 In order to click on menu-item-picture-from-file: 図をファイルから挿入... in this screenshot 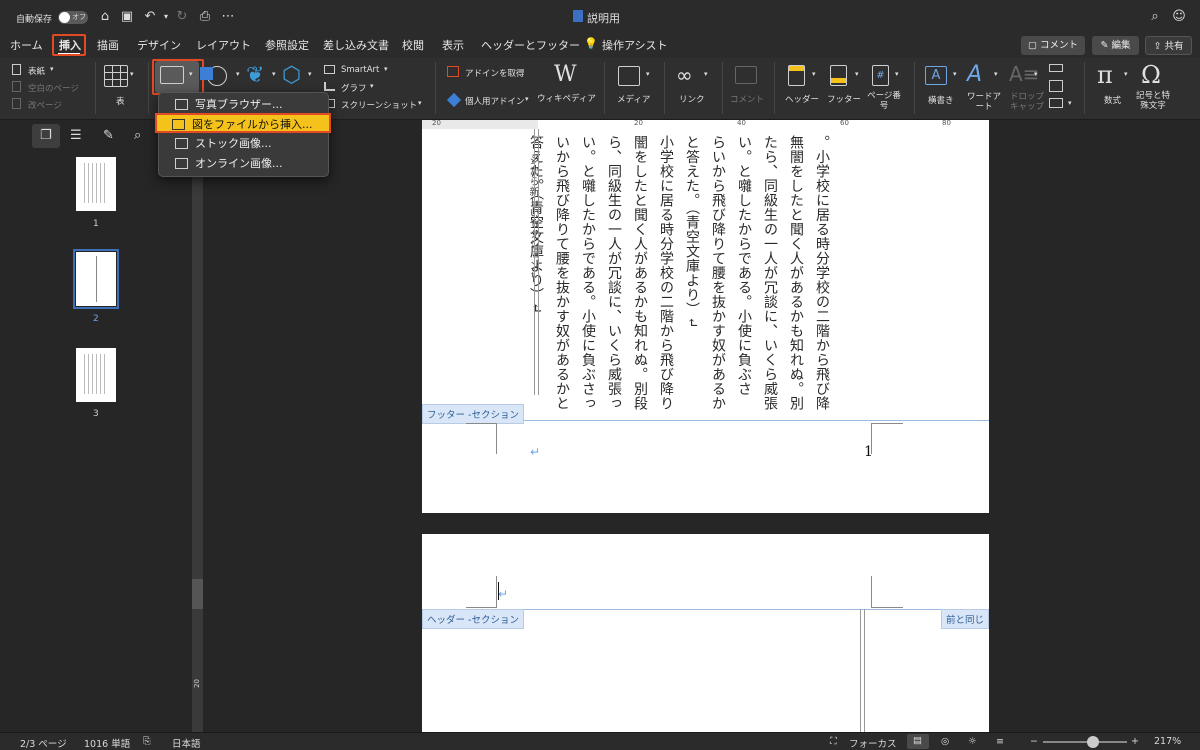, I will do `click(243, 123)`.